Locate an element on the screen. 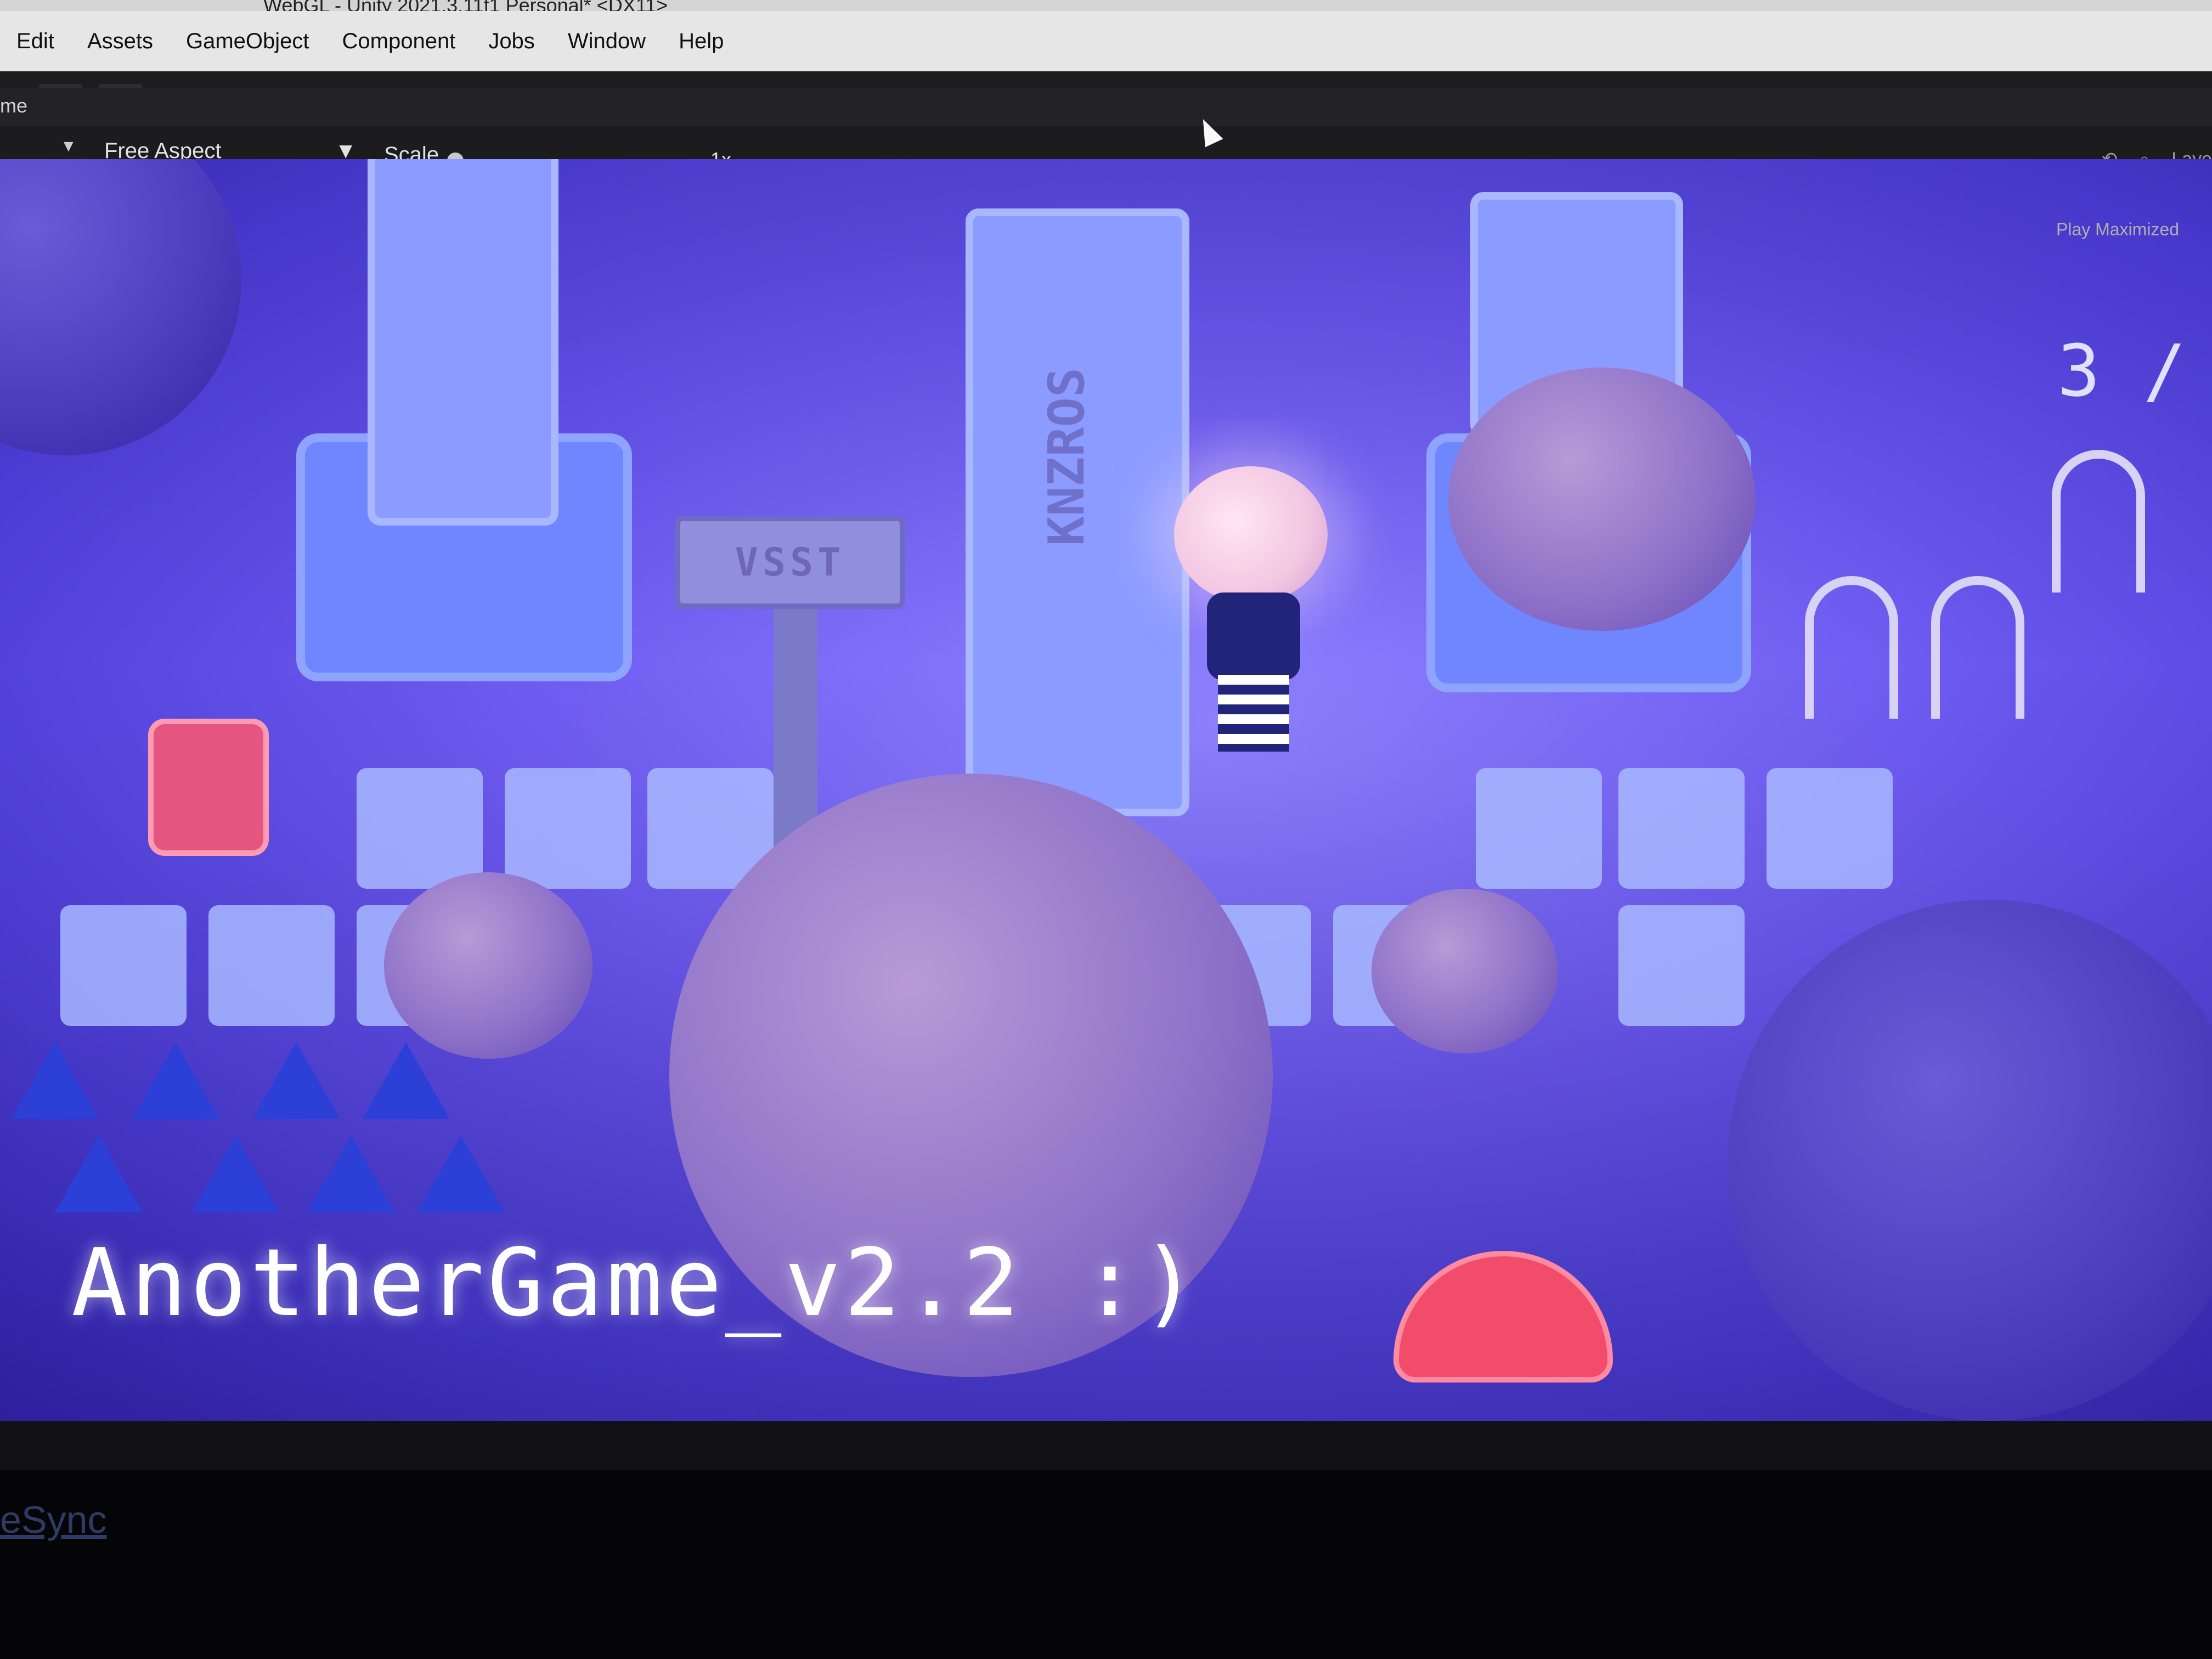  play-maximized-dropdown: Play Maximized is located at coordinates (2117, 229).